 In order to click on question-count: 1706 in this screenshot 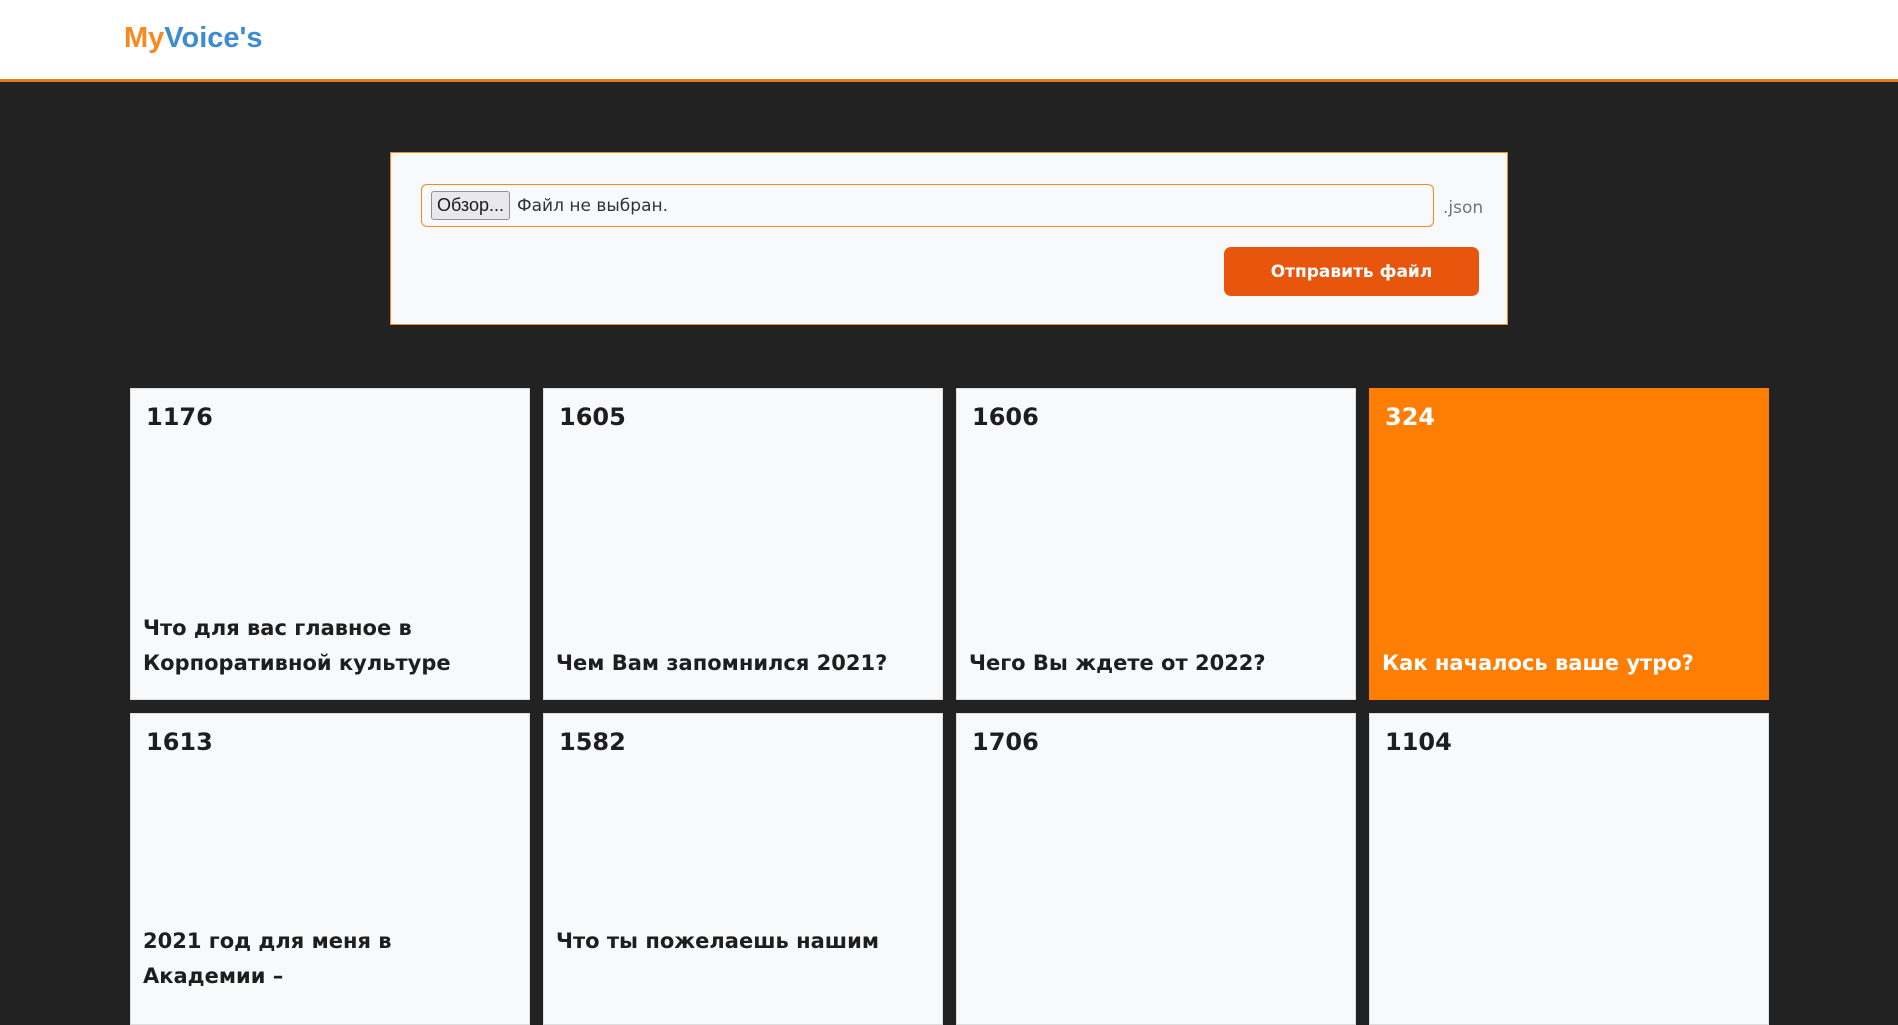, I will do `click(1005, 742)`.